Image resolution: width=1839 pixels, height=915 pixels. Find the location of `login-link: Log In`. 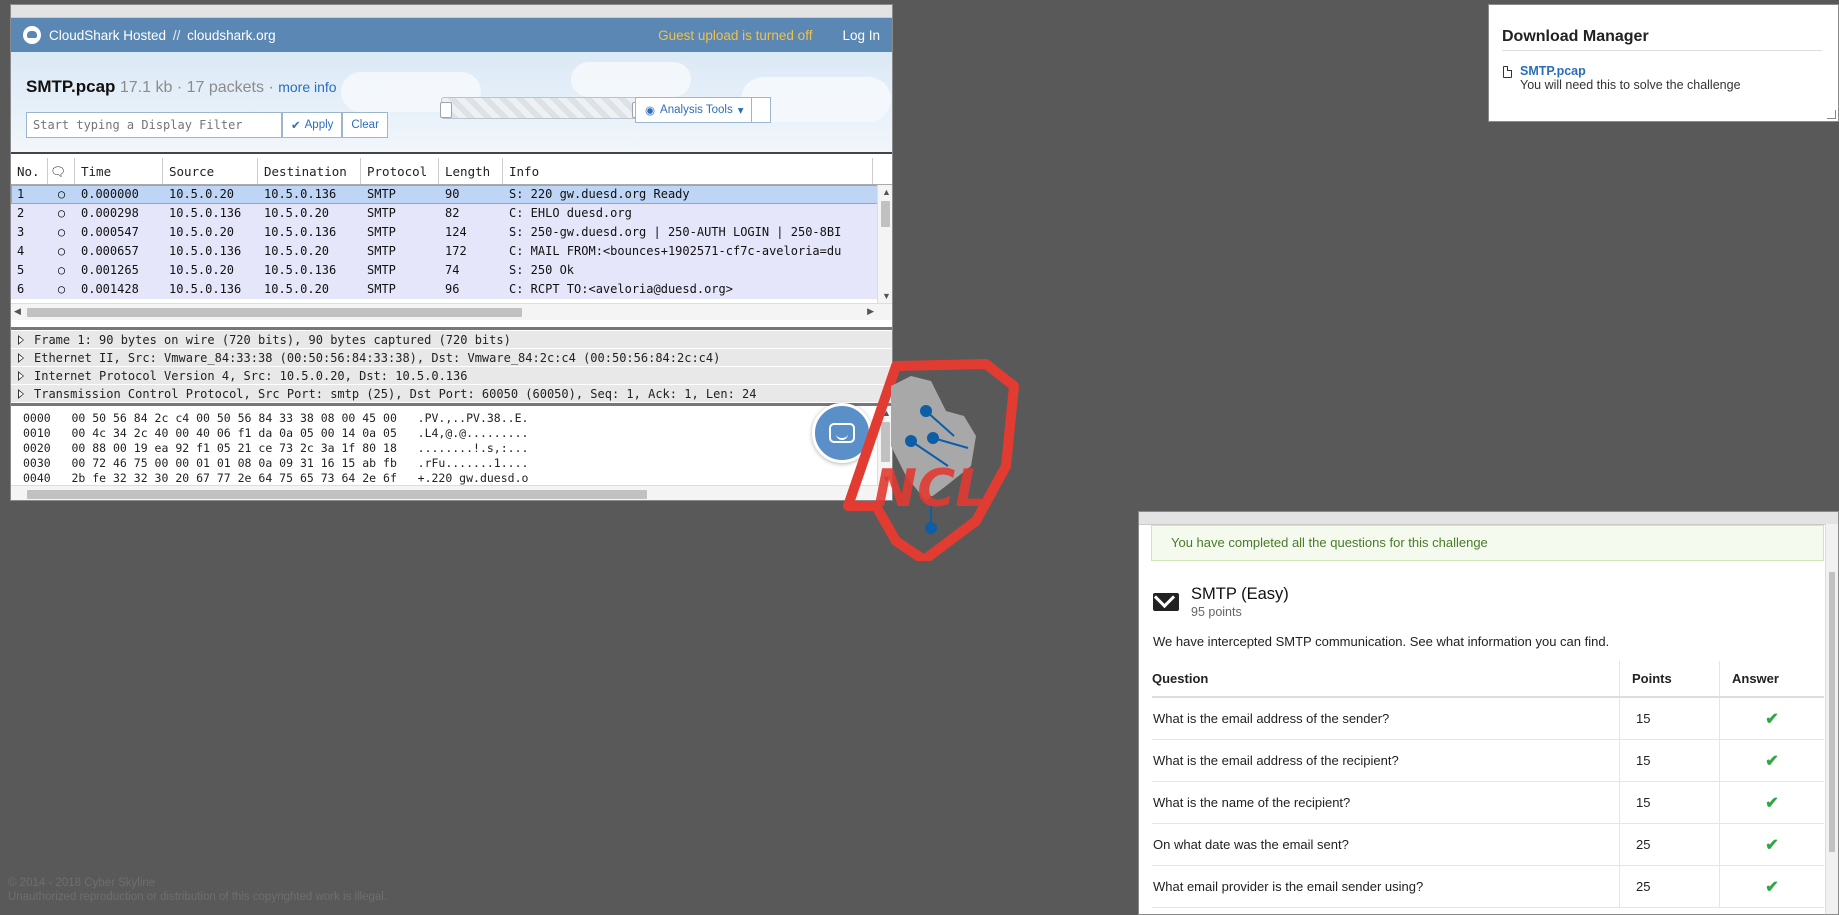

login-link: Log In is located at coordinates (861, 35).